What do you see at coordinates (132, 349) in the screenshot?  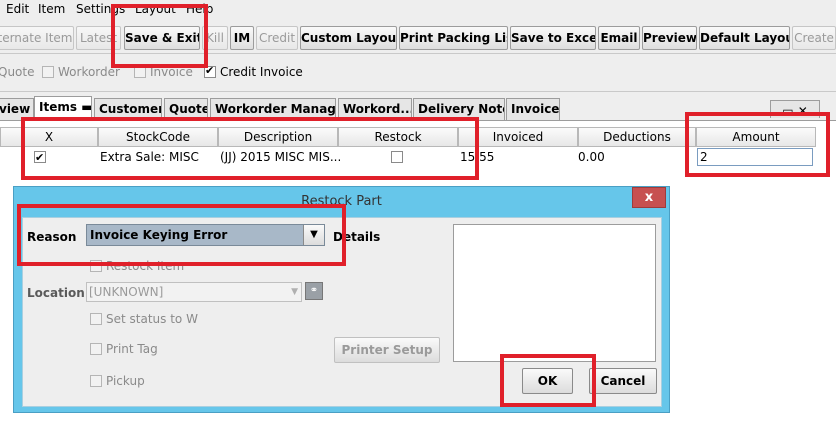 I see `print-tag-label: Print Tag` at bounding box center [132, 349].